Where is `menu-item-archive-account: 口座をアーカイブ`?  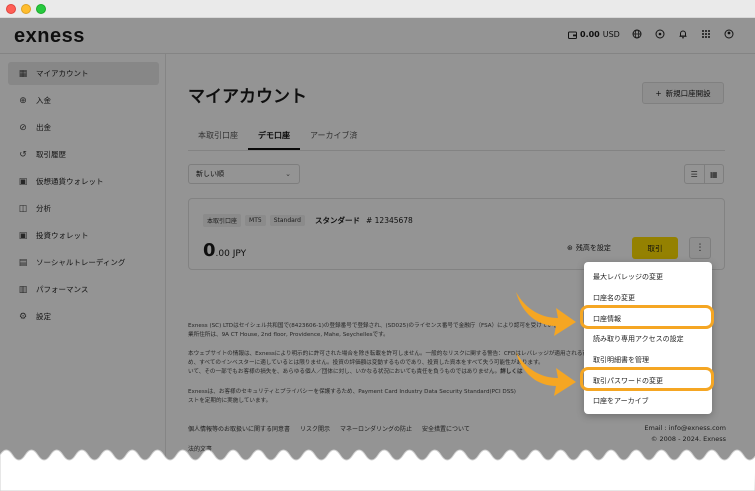 menu-item-archive-account: 口座をアーカイブ is located at coordinates (648, 401).